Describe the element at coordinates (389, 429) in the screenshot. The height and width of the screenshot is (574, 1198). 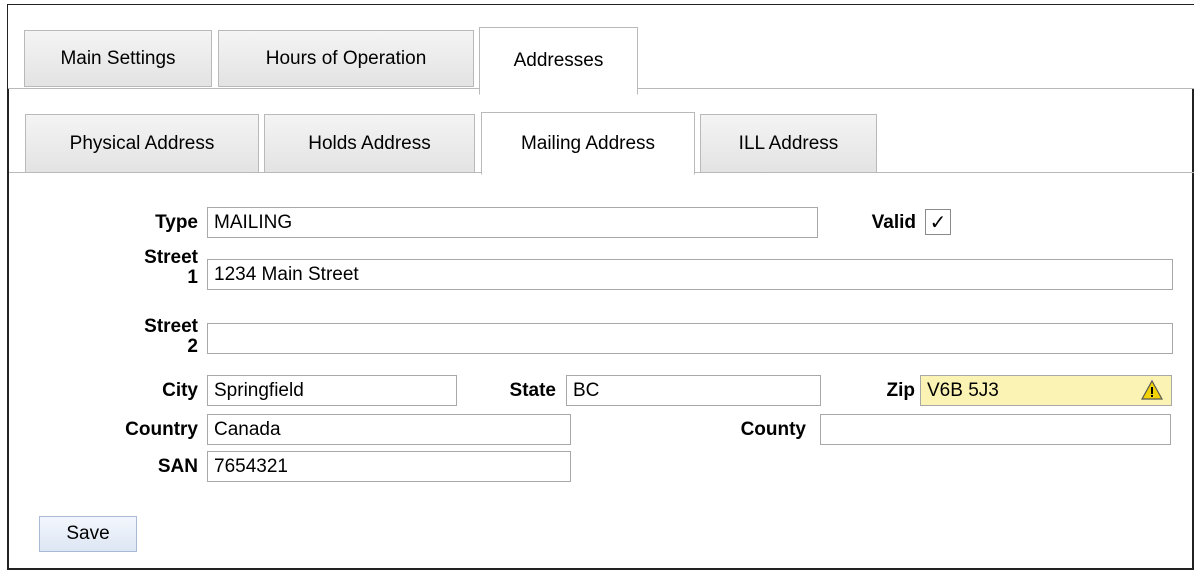
I see `country-field` at that location.